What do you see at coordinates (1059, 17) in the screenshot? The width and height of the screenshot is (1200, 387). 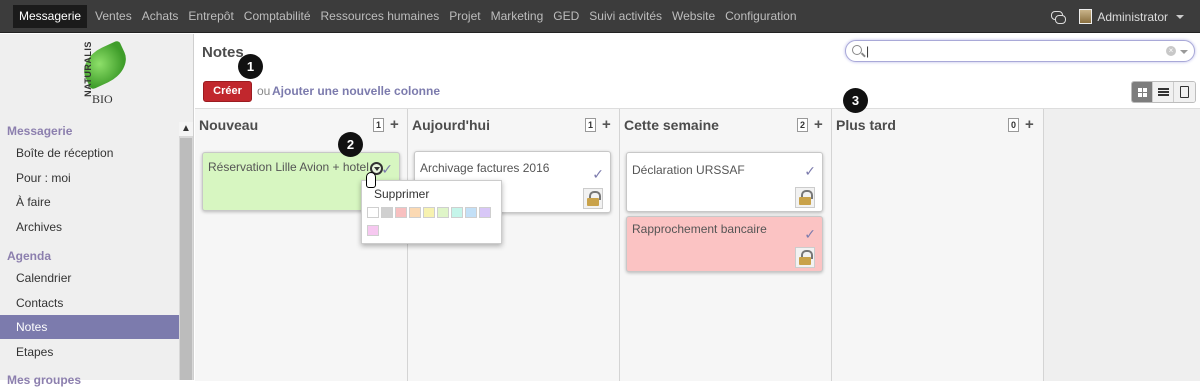 I see `chat-icon` at bounding box center [1059, 17].